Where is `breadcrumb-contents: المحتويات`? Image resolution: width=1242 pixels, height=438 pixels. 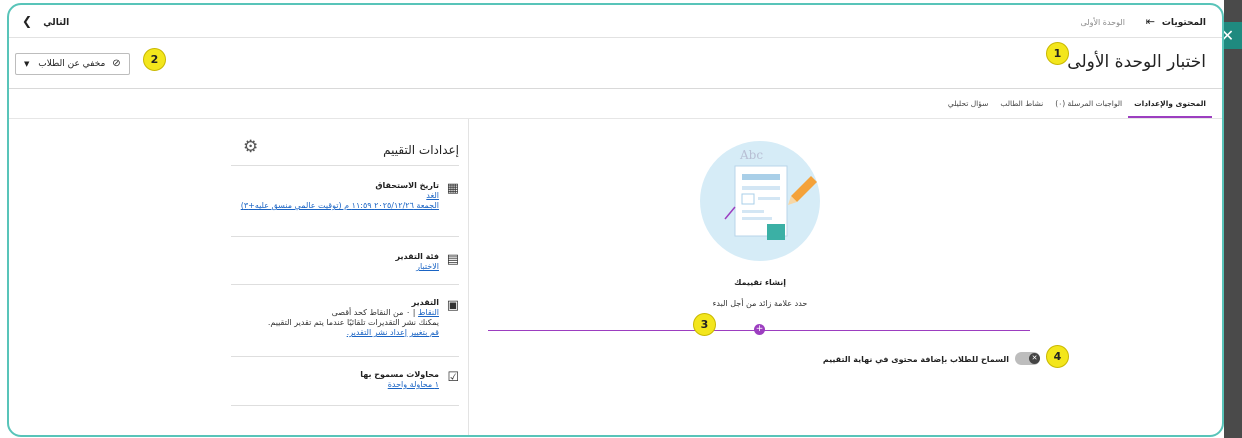 breadcrumb-contents: المحتويات is located at coordinates (1184, 23).